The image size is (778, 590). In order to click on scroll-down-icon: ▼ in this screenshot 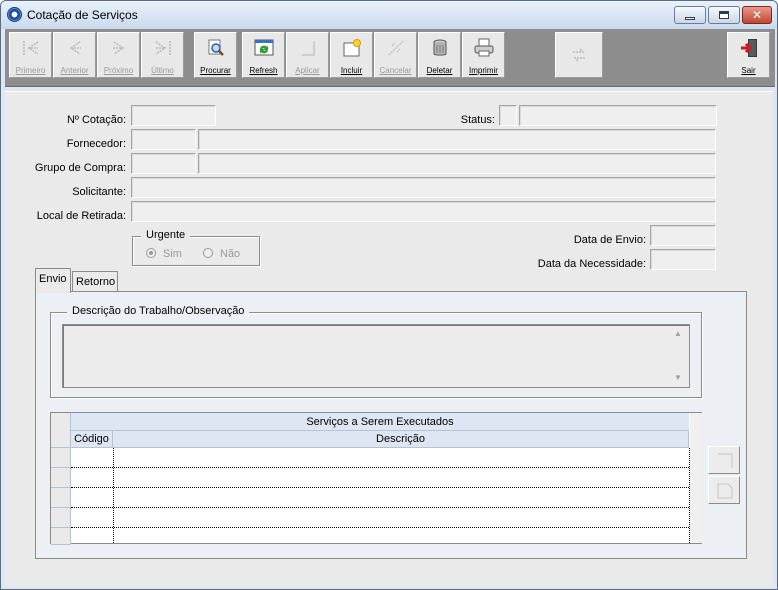, I will do `click(678, 378)`.